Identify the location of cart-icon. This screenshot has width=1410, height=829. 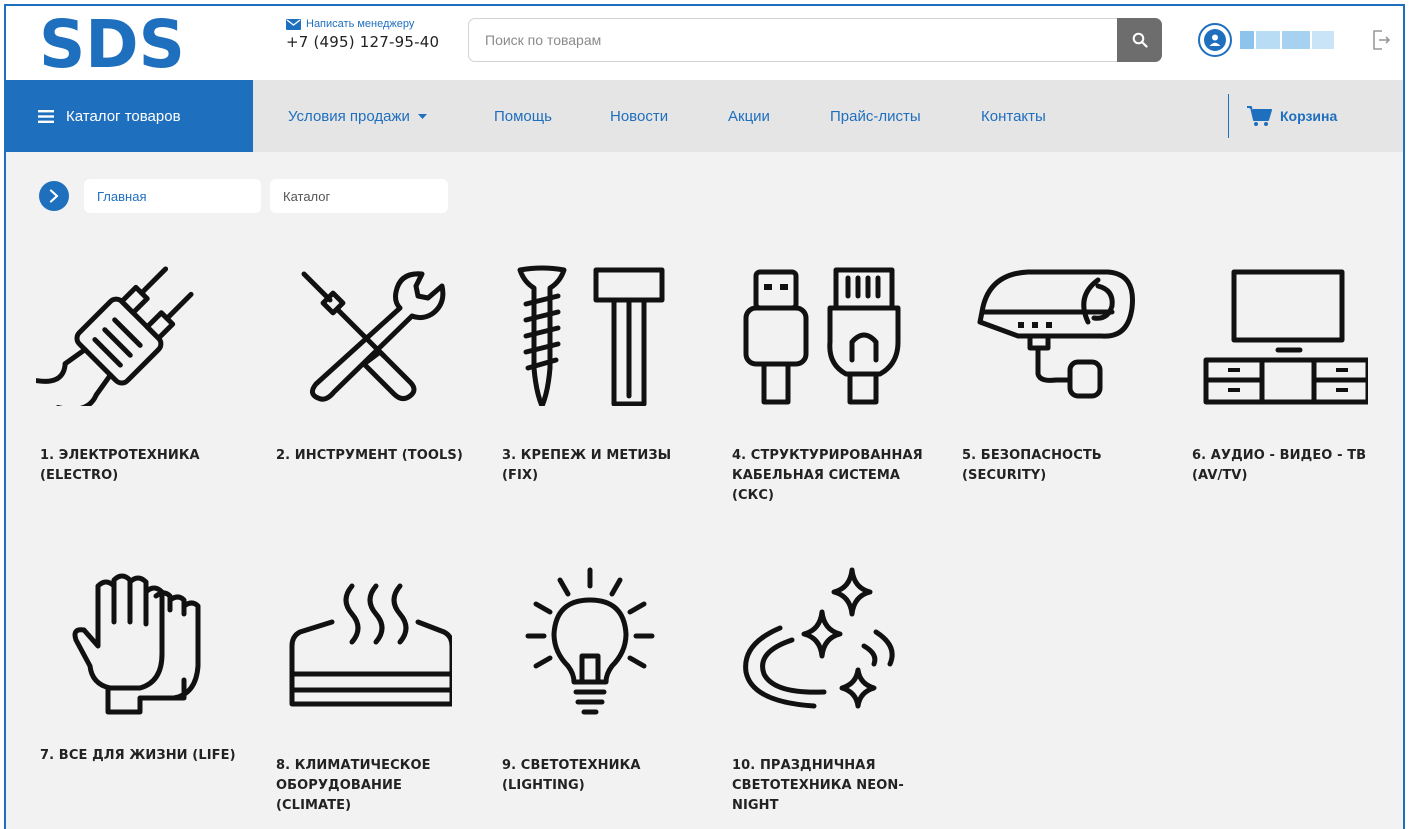
(1259, 116).